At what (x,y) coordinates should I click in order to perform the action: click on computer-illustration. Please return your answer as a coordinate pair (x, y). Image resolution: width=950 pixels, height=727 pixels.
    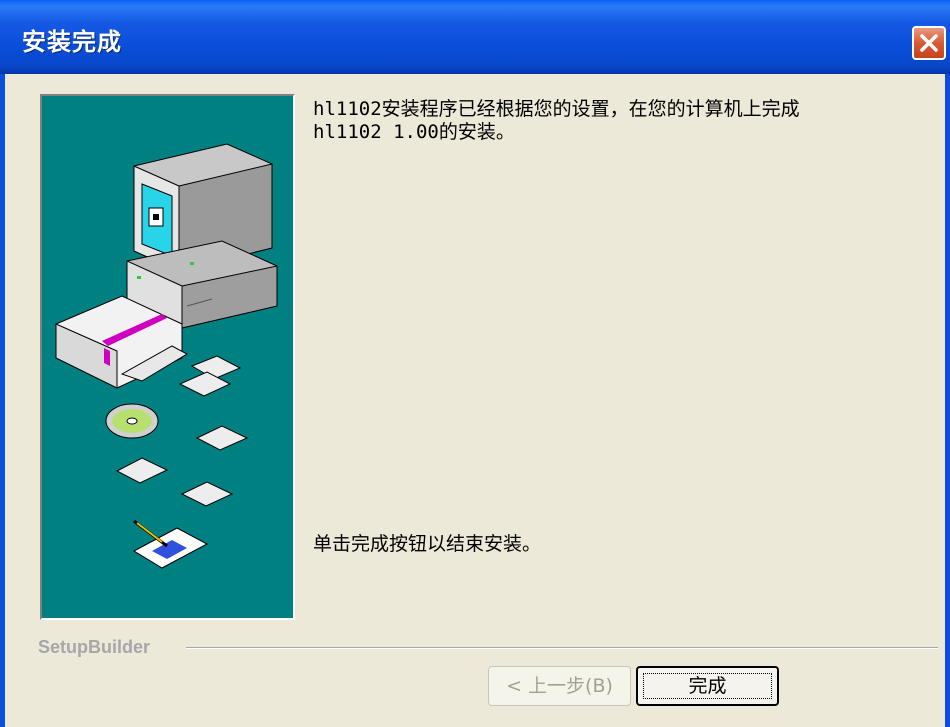
    Looking at the image, I should click on (166, 356).